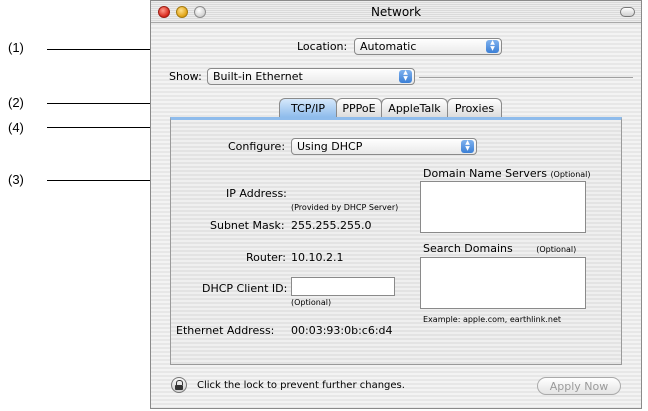 The image size is (648, 411). What do you see at coordinates (345, 207) in the screenshot?
I see `ip-address-note: (Provided by DHCP Server)` at bounding box center [345, 207].